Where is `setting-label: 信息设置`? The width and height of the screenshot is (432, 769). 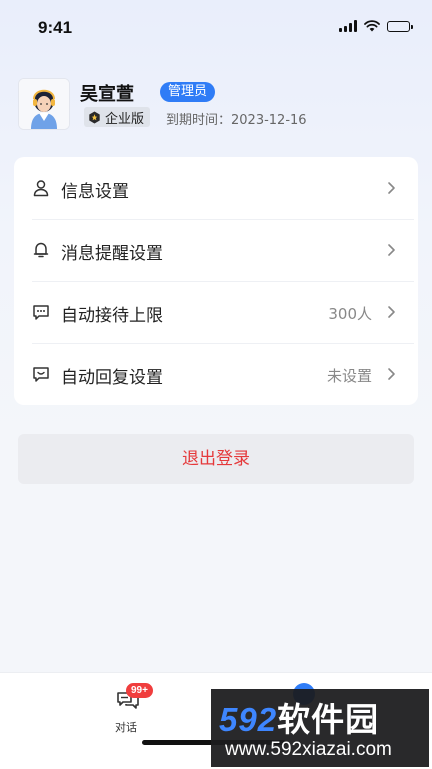
setting-label: 信息设置 is located at coordinates (95, 192).